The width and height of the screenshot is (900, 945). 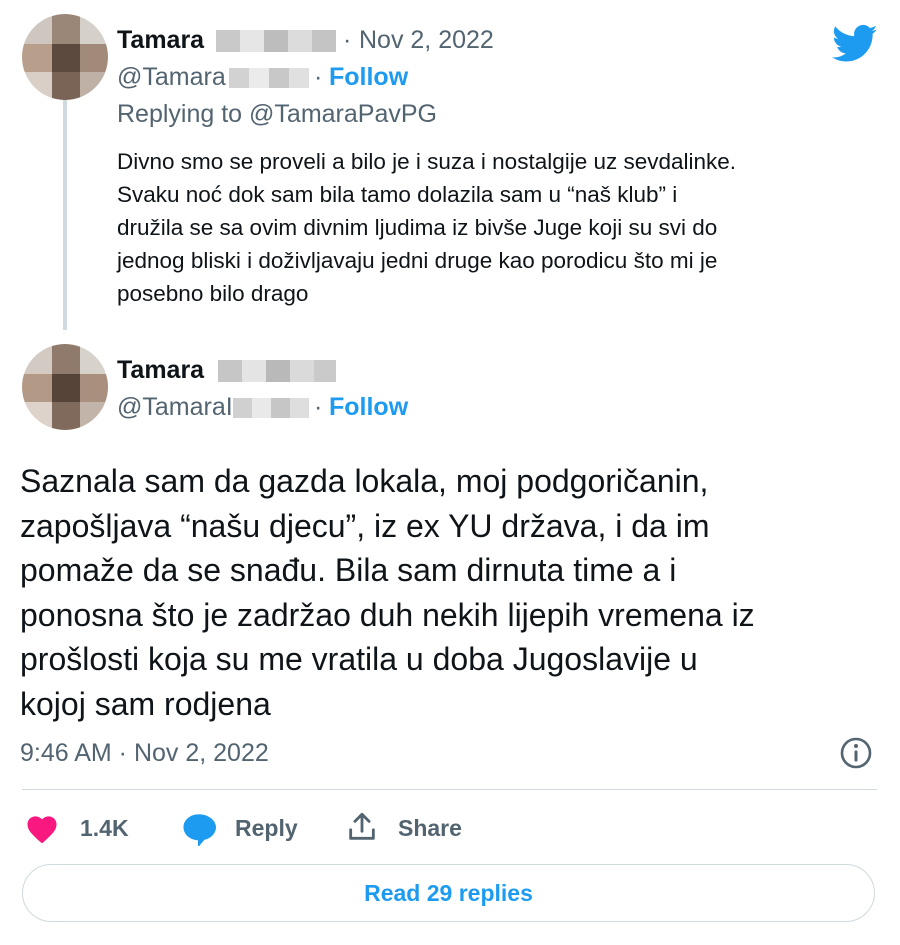 What do you see at coordinates (42, 828) in the screenshot?
I see `heart-icon` at bounding box center [42, 828].